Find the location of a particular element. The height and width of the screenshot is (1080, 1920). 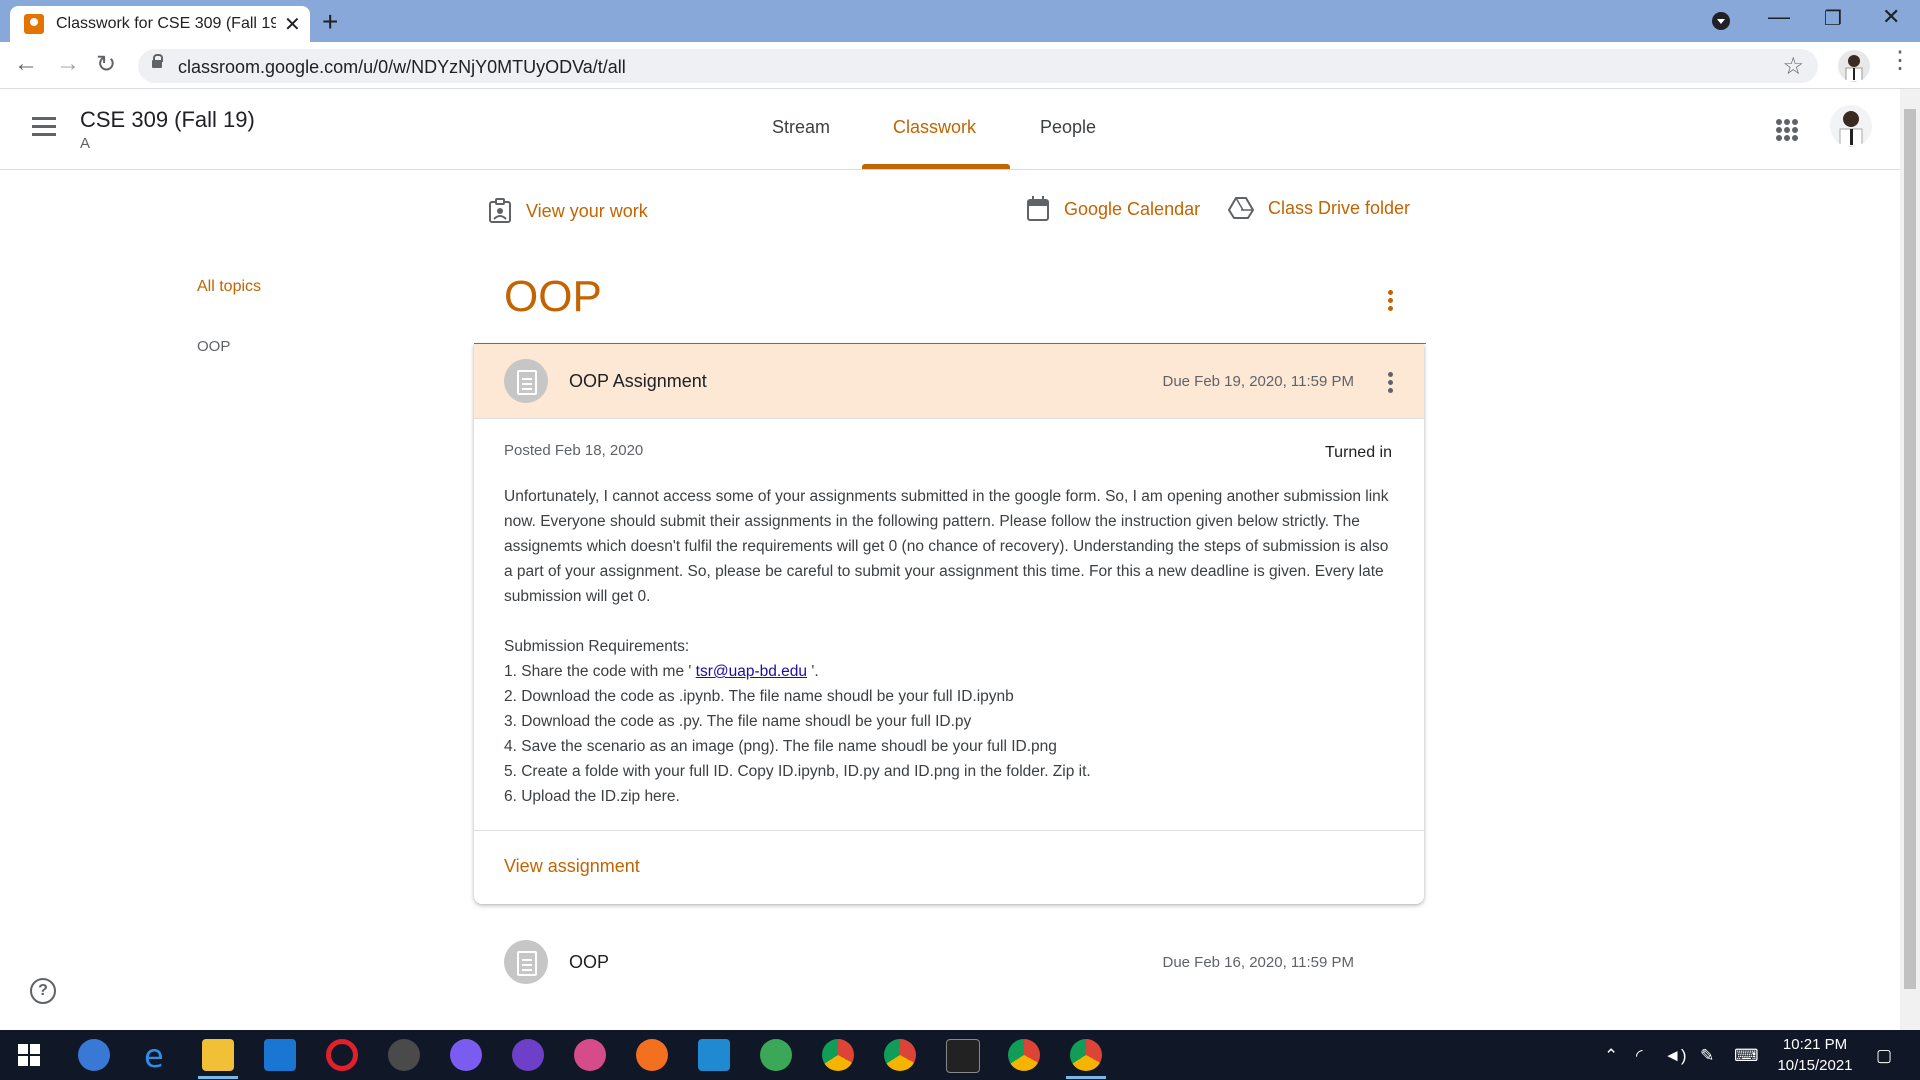

keyboard-icon: ⌨ is located at coordinates (1746, 1056).